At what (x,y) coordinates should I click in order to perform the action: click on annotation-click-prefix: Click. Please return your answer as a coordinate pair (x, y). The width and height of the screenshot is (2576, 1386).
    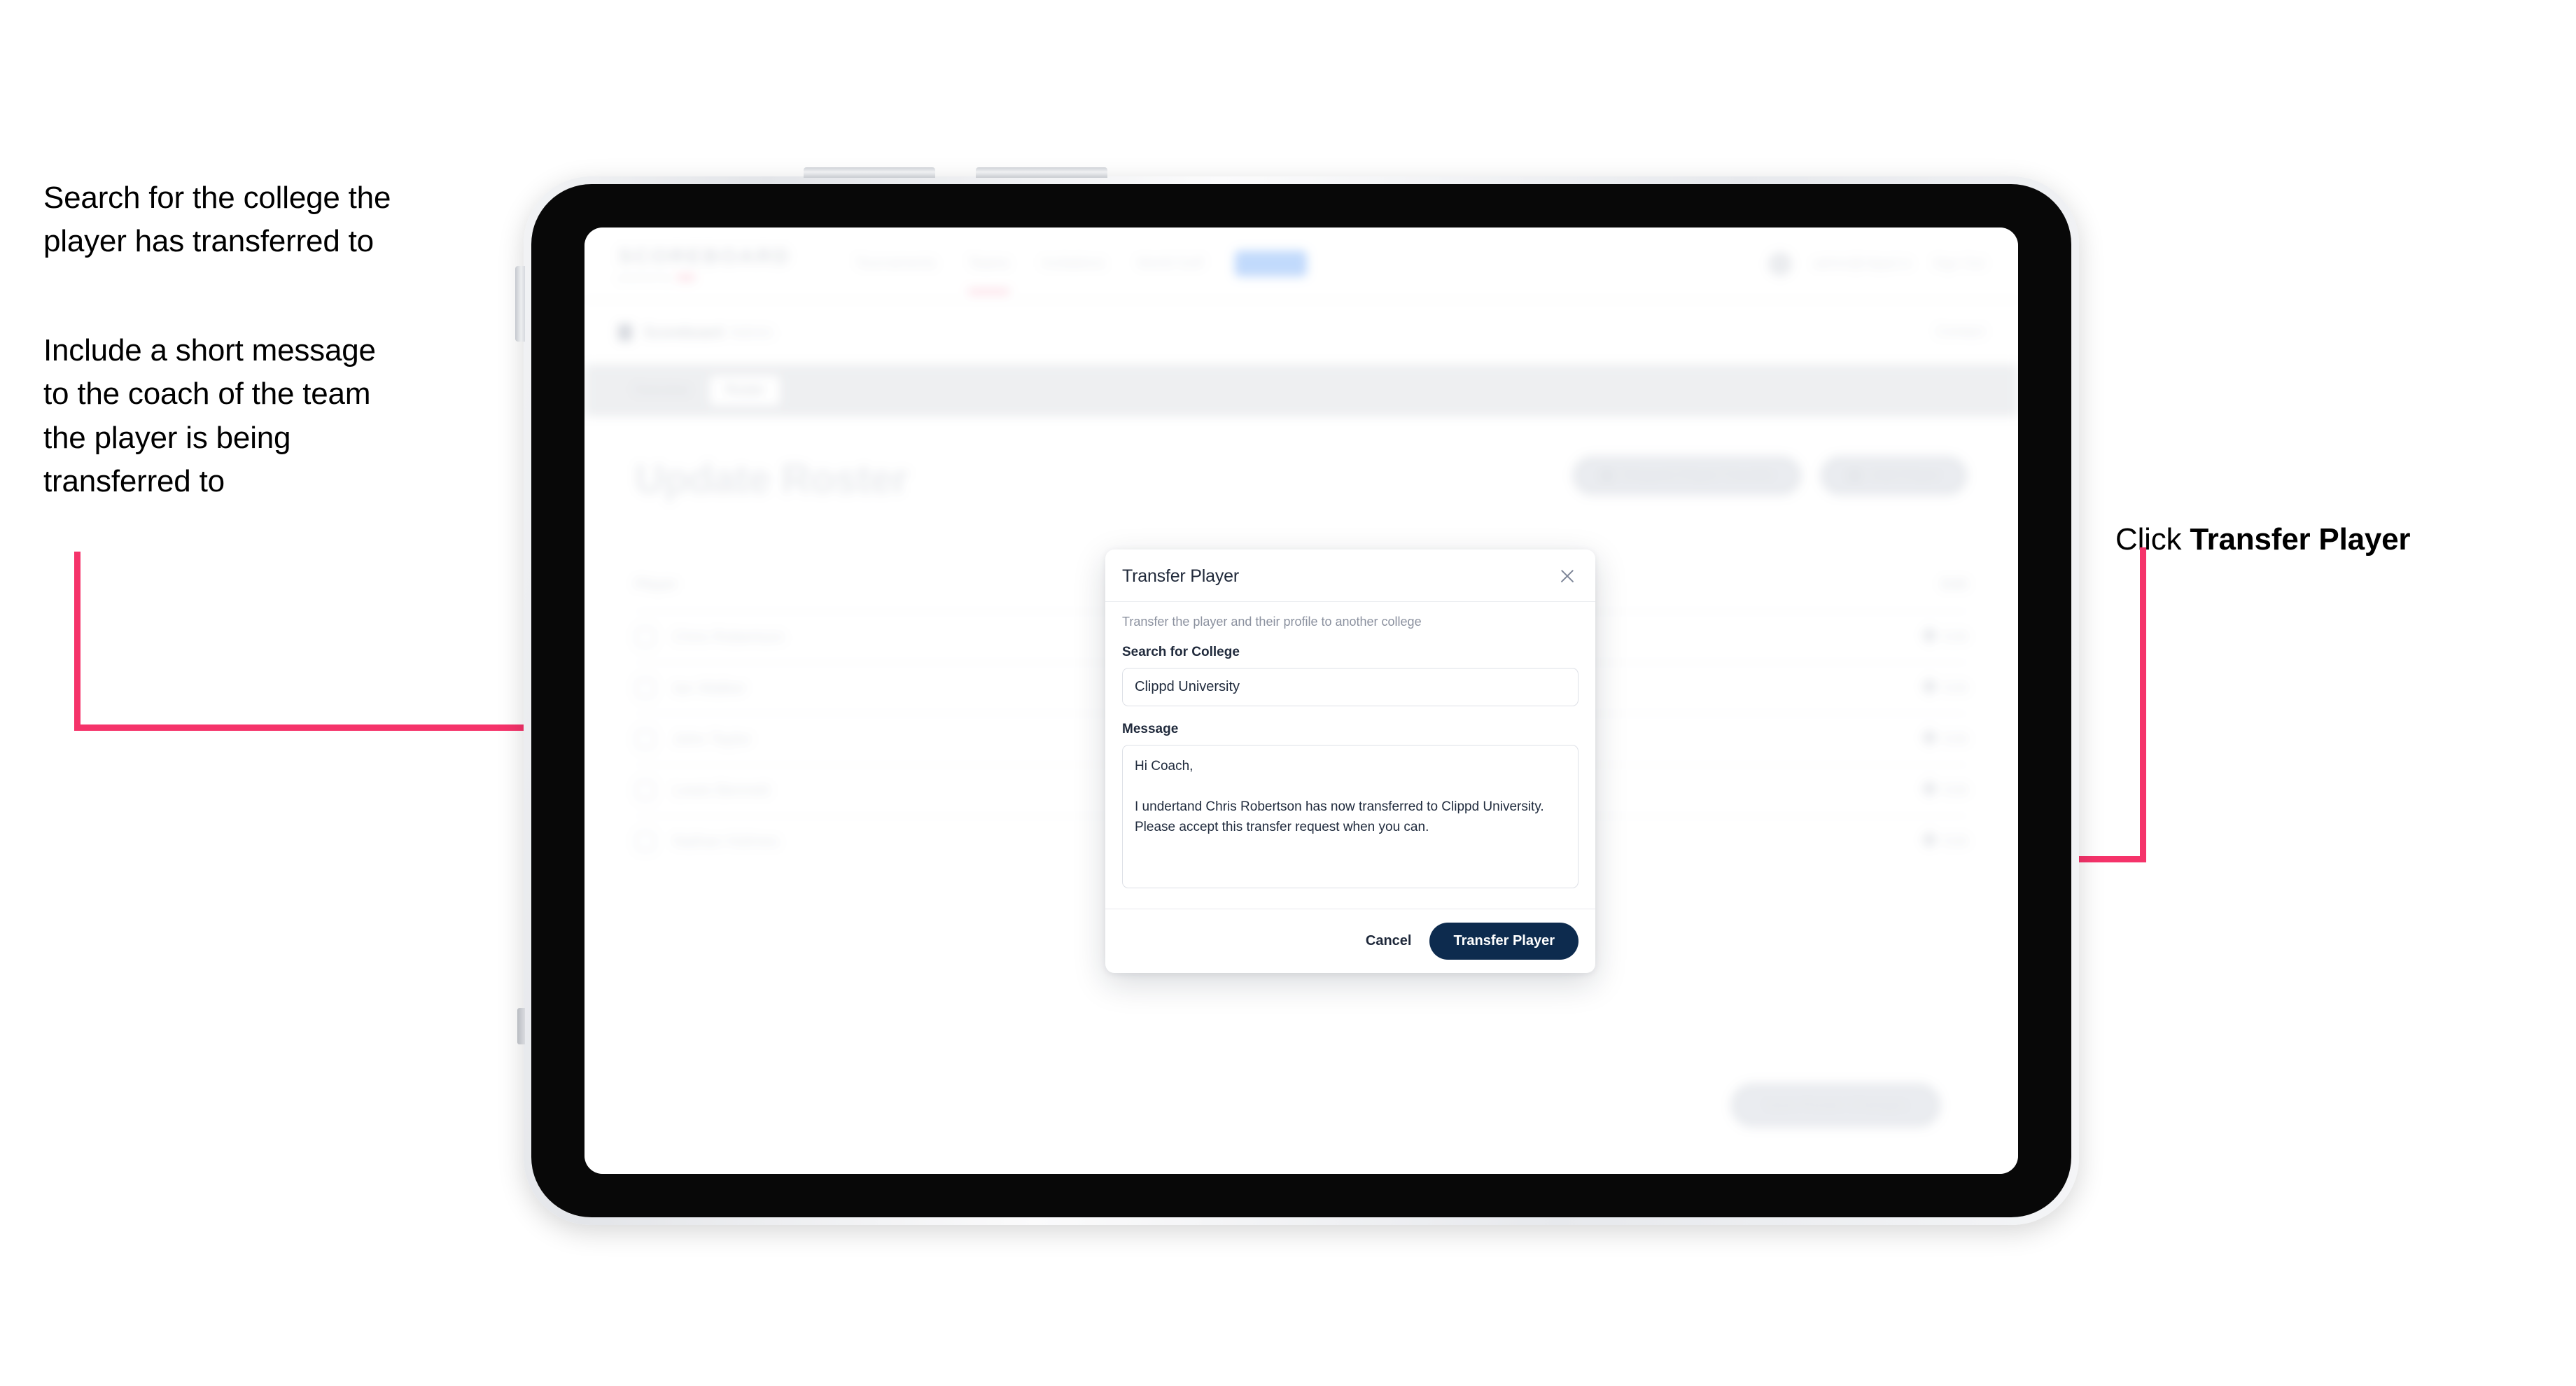
    Looking at the image, I should click on (2152, 539).